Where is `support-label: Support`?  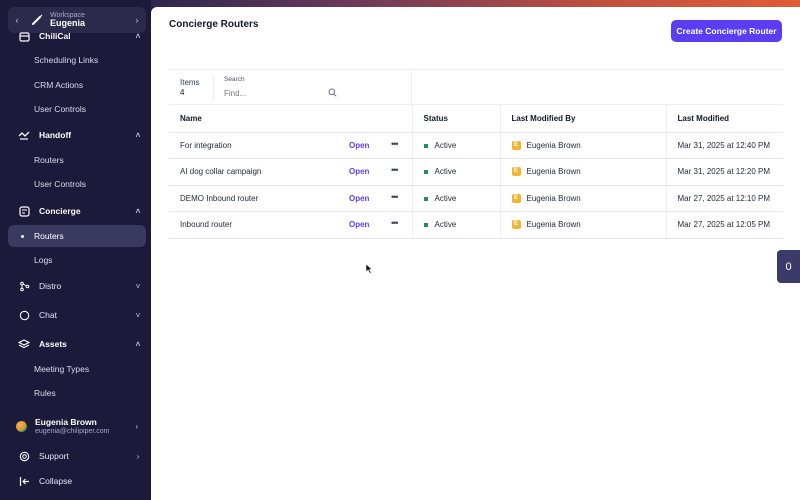 support-label: Support is located at coordinates (54, 456).